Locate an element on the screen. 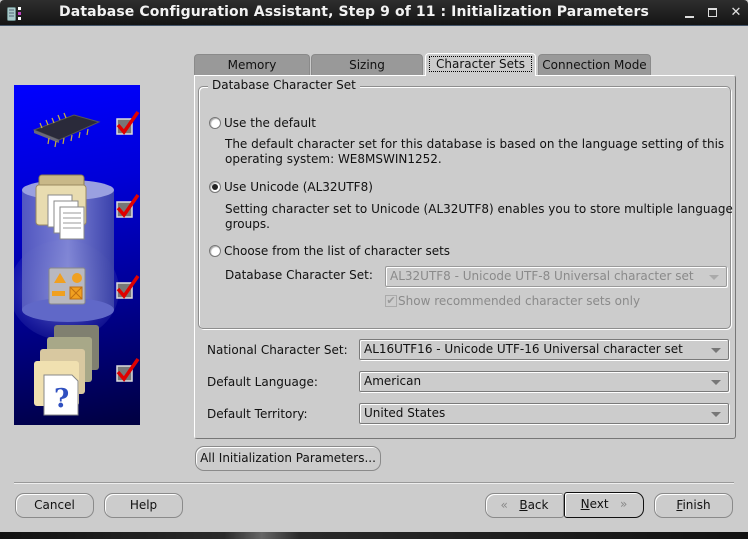  tab-label: Character Sets is located at coordinates (480, 64).